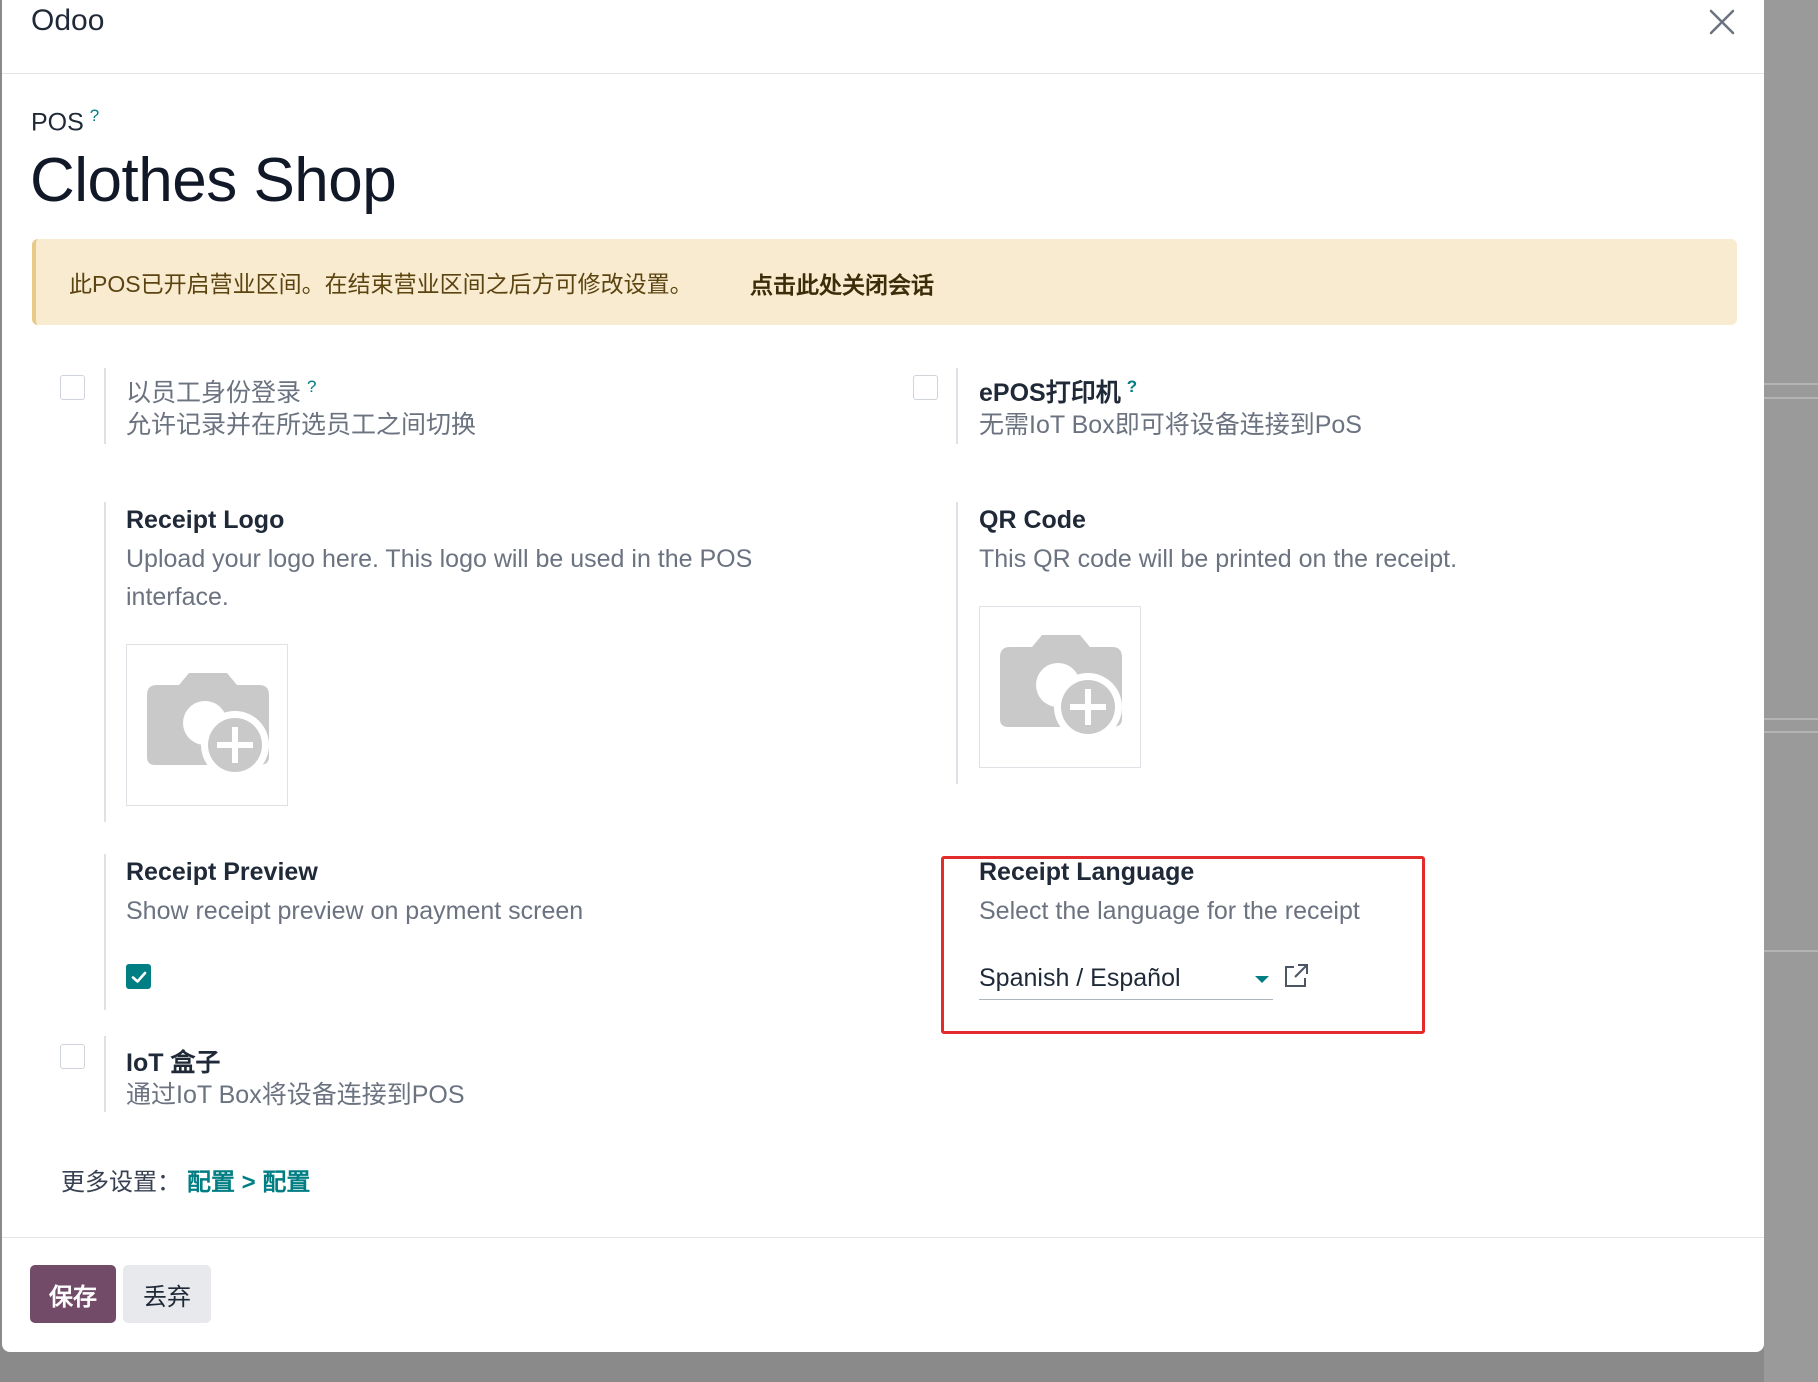  I want to click on save-button: 保存, so click(73, 1294).